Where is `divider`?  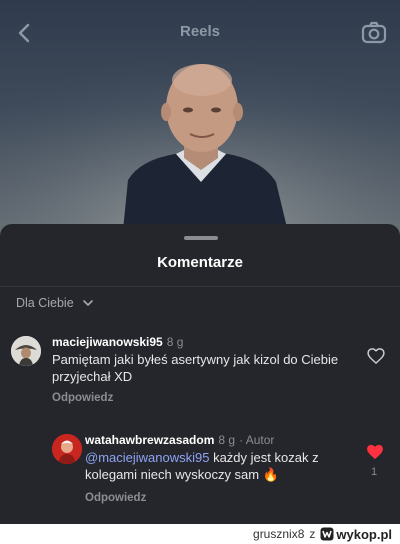 divider is located at coordinates (200, 286).